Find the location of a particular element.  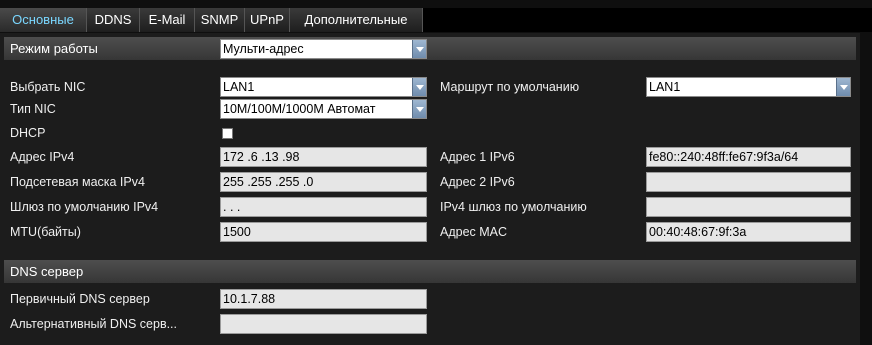

ipv4-gateway-label: Шлюз по умолчанию IPv4 is located at coordinates (84, 207).